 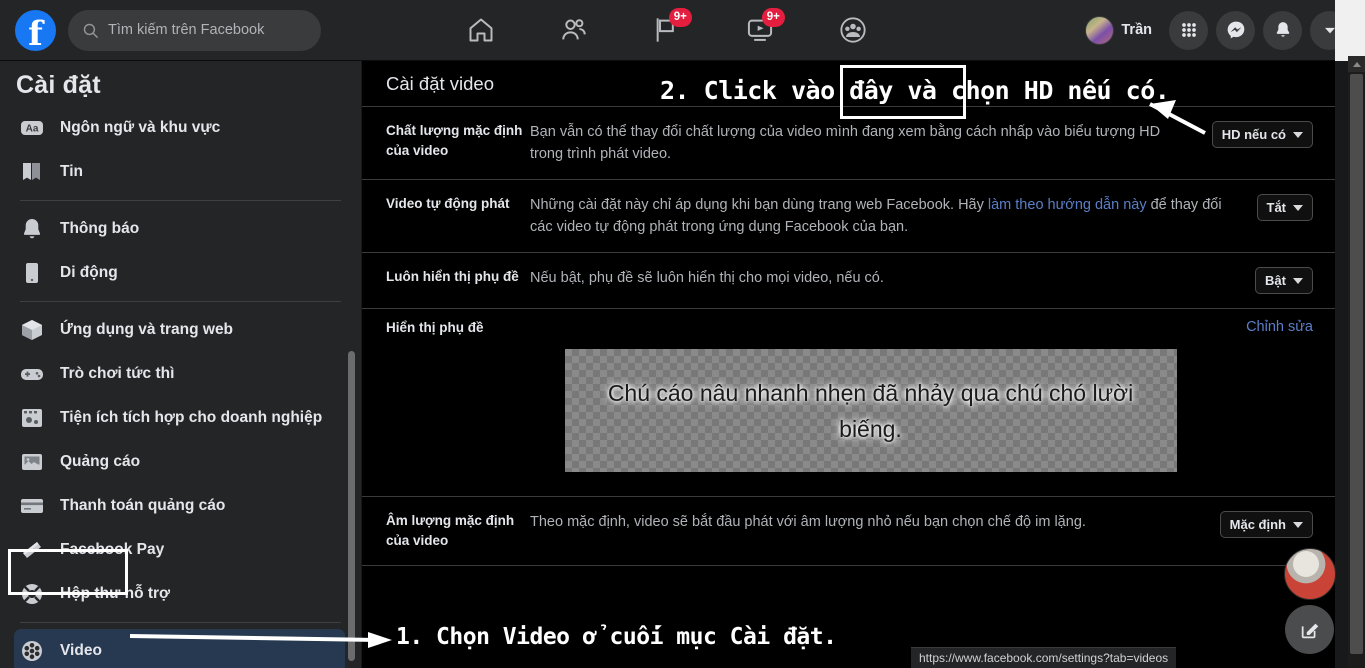 I want to click on annotation-step-1: 1. Chọn Video ở cuối mục Cài đặt., so click(x=616, y=637).